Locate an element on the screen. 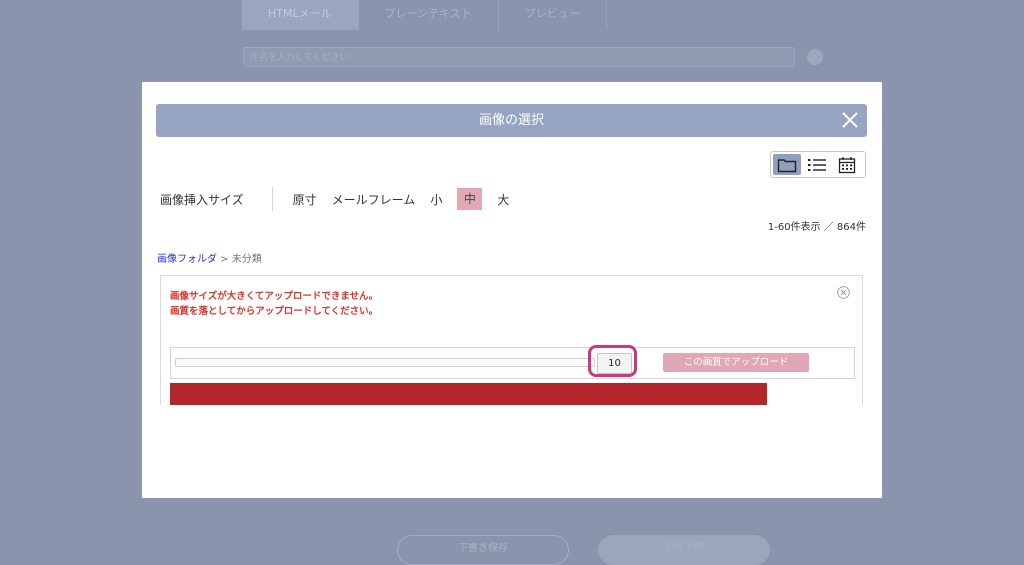  list-view-button is located at coordinates (817, 164).